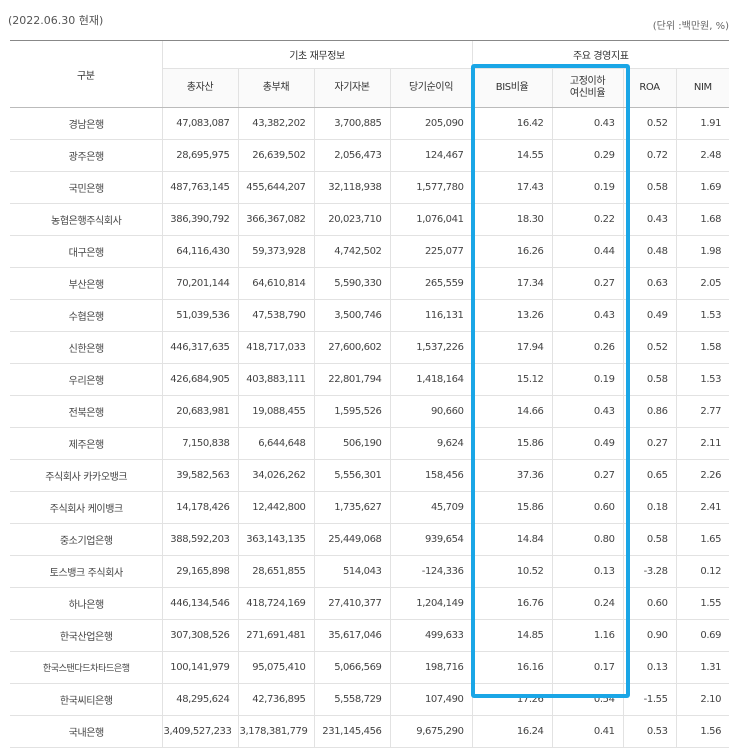 The image size is (735, 748). I want to click on cell-net-income: 1,418,164, so click(431, 379).